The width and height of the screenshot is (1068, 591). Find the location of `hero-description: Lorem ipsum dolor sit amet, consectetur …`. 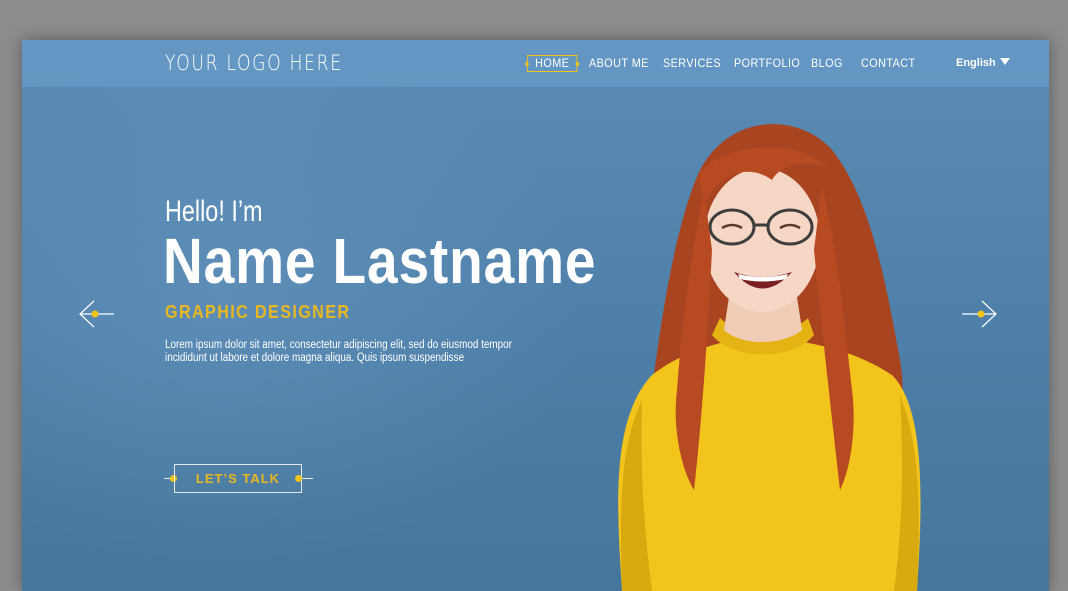

hero-description: Lorem ipsum dolor sit amet, consectetur … is located at coordinates (338, 351).